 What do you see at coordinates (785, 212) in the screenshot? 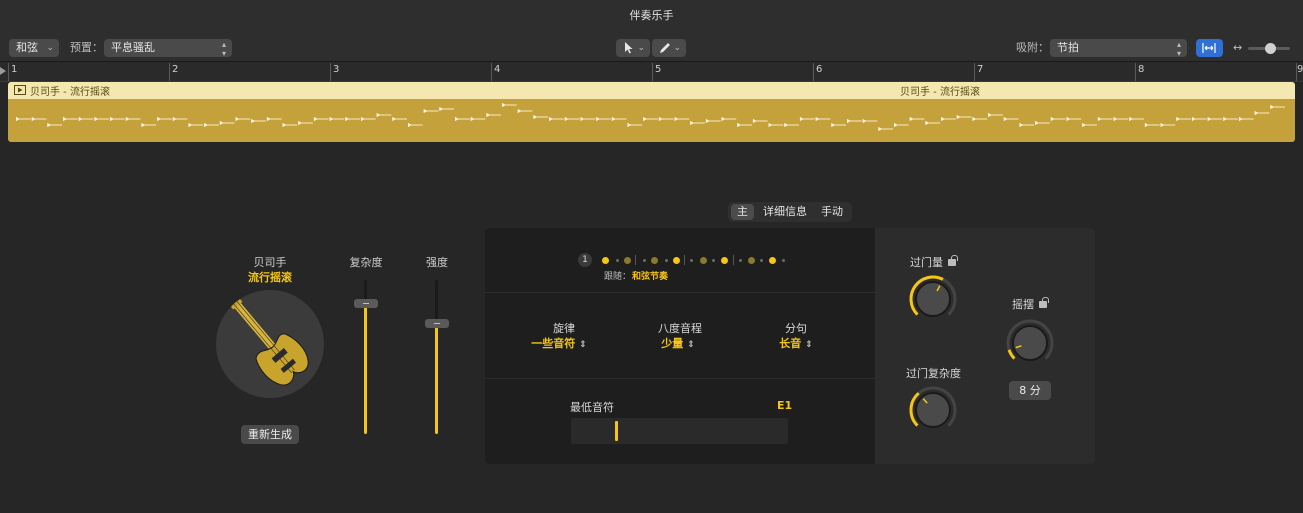
I see `tab-details: 详细信息` at bounding box center [785, 212].